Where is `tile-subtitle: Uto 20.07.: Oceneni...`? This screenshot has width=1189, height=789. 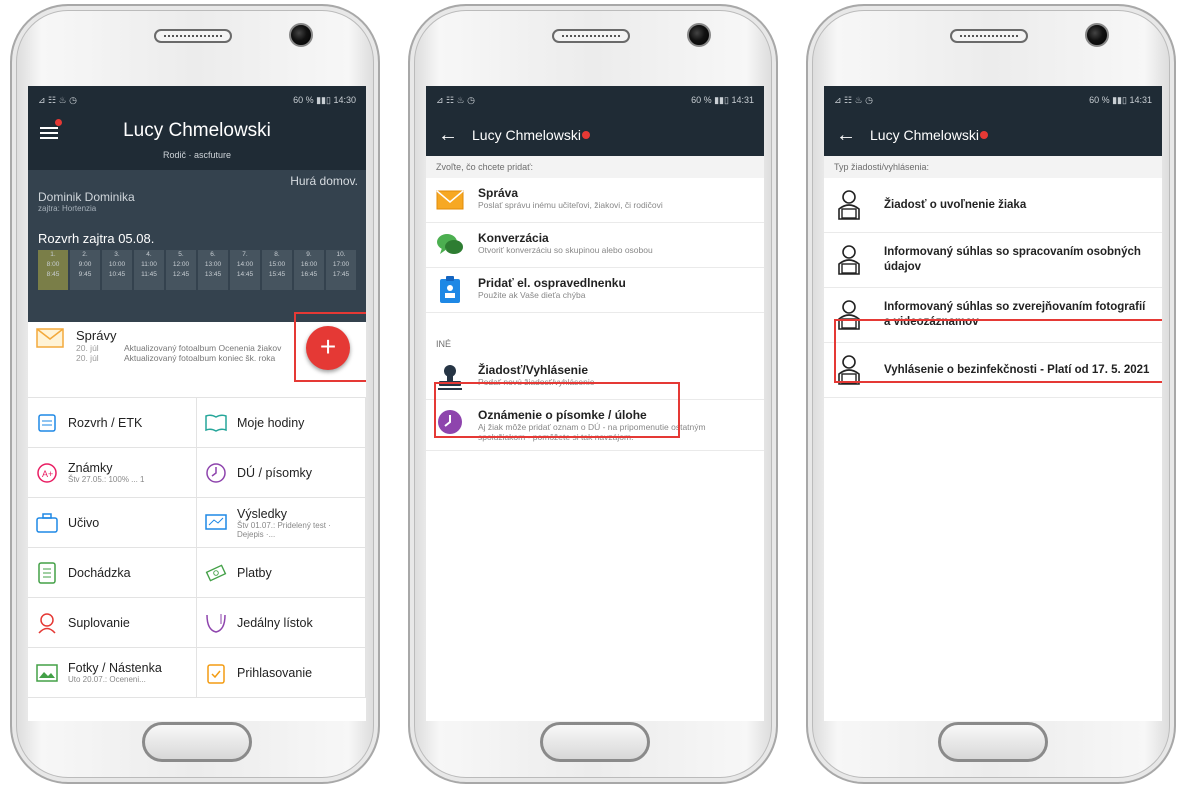
tile-subtitle: Uto 20.07.: Oceneni... is located at coordinates (107, 679).